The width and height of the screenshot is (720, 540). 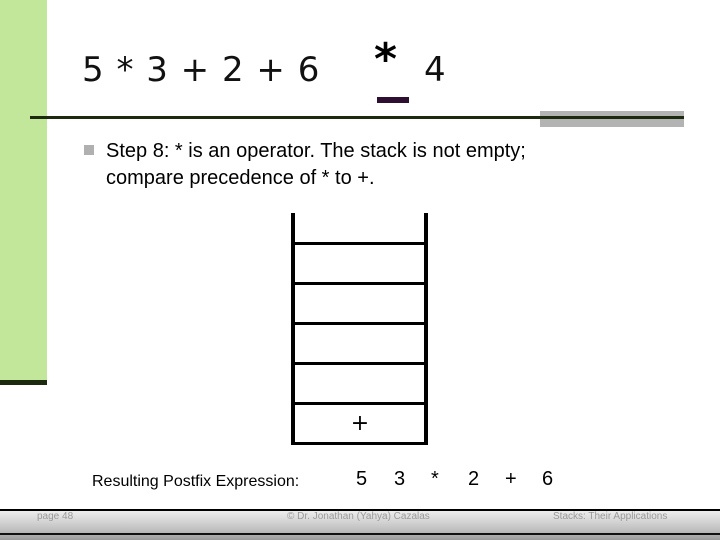 I want to click on postfix-token: 3, so click(x=400, y=479).